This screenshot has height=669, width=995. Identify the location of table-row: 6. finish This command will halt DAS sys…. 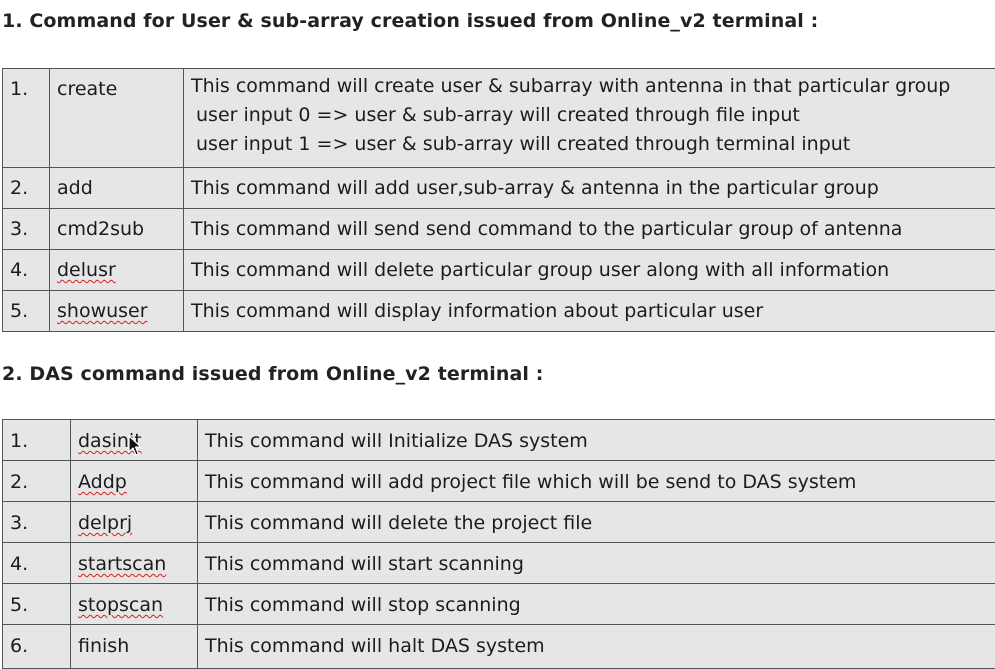
(499, 647).